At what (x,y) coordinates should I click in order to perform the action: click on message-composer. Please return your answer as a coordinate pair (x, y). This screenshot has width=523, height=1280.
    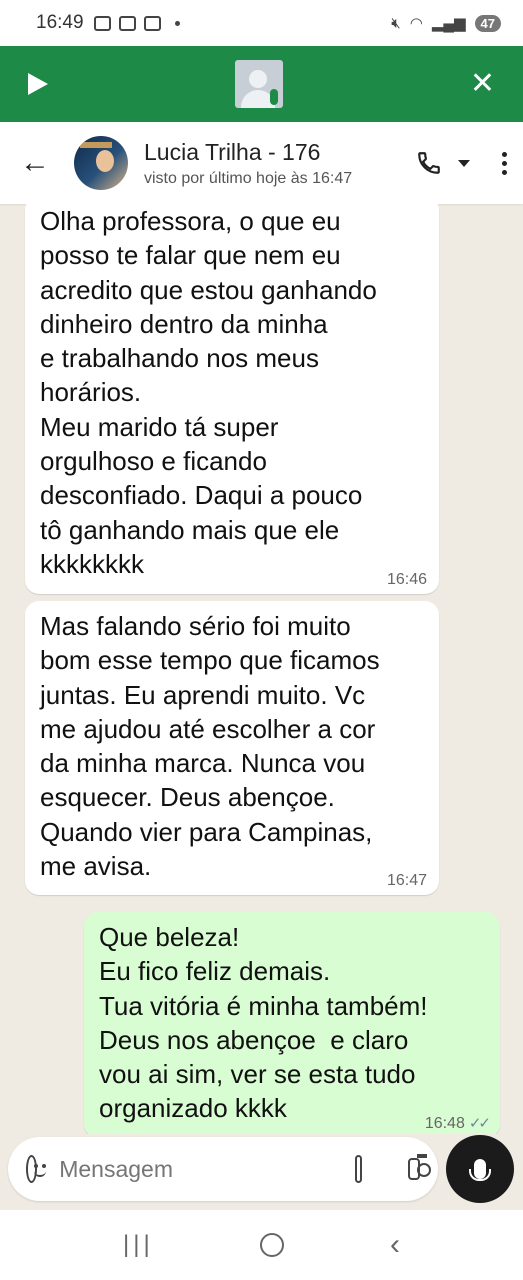
    Looking at the image, I should click on (223, 1169).